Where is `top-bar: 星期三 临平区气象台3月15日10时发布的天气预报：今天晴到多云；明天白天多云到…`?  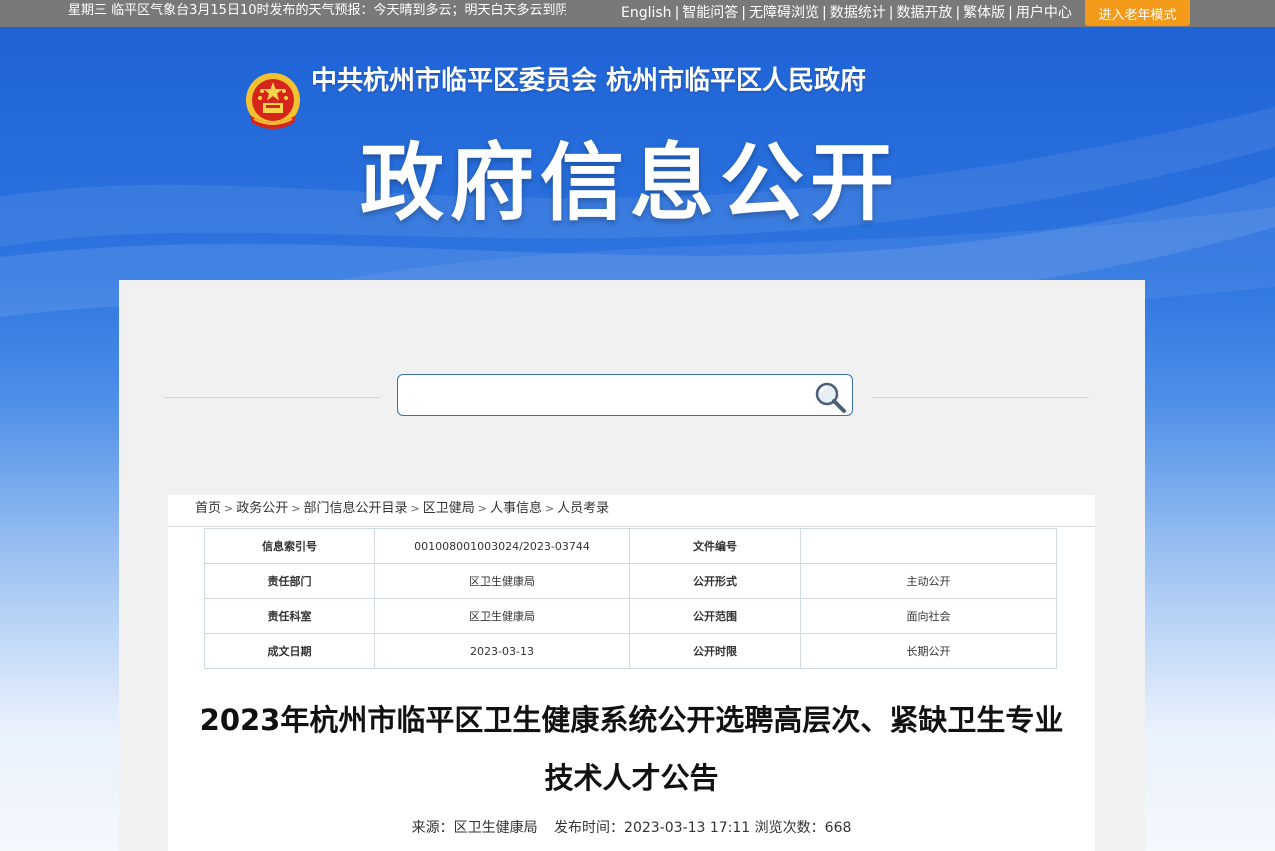 top-bar: 星期三 临平区气象台3月15日10时发布的天气预报：今天晴到多云；明天白天多云到… is located at coordinates (637, 13).